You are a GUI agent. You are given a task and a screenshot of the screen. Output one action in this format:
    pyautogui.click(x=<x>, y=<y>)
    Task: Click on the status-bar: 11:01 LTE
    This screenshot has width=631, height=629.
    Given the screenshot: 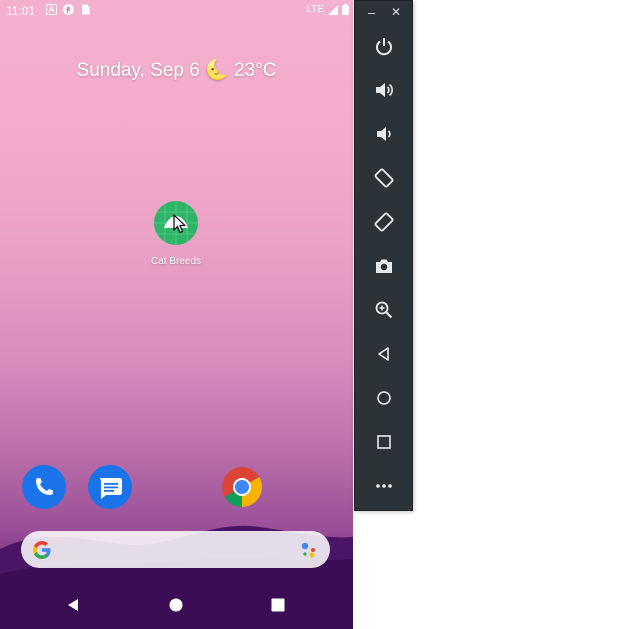 What is the action you would take?
    pyautogui.click(x=176, y=11)
    